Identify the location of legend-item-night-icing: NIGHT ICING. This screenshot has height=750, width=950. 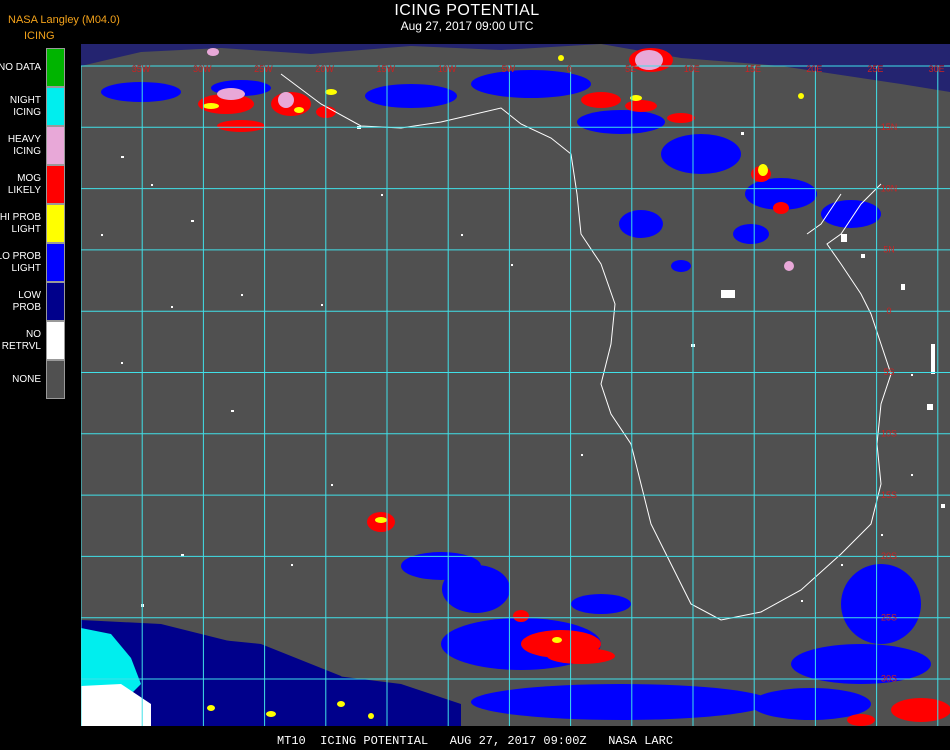
(33, 106).